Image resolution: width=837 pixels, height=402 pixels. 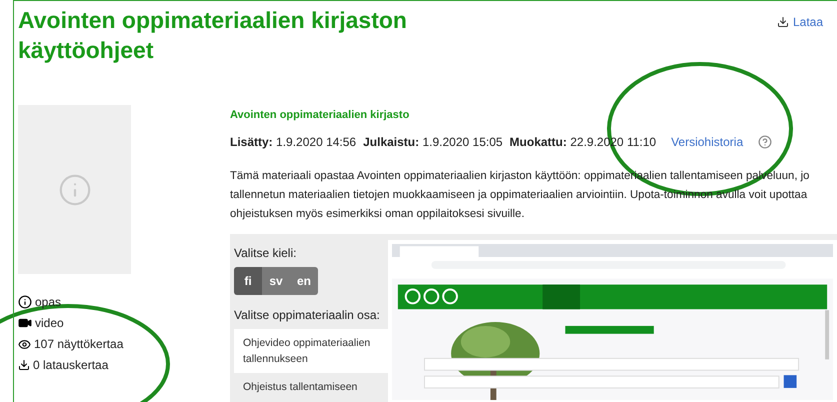 I want to click on meta-text: 107 näyttökertaa, so click(x=79, y=344).